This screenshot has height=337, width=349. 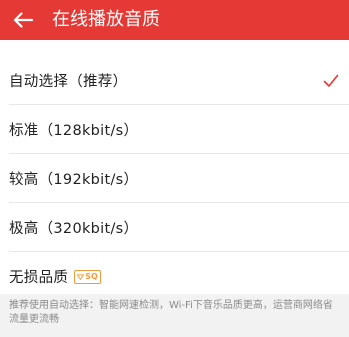 I want to click on sq-badge-text: SQ, so click(x=91, y=276).